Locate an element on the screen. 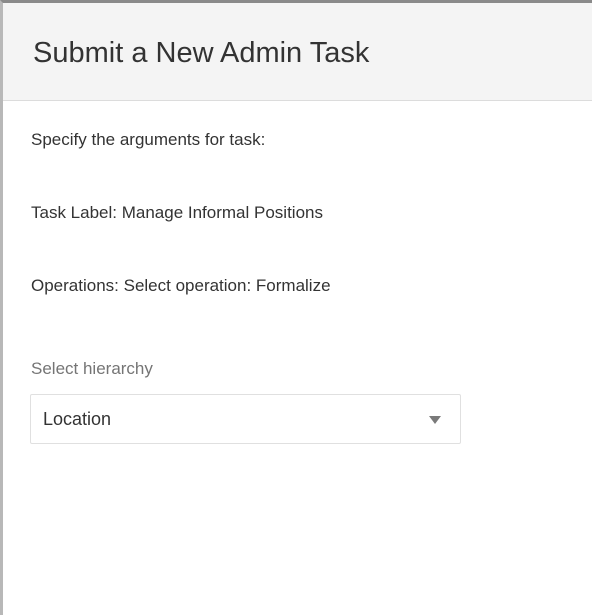  task-label-text: Task Label: Manage Informal Positions is located at coordinates (177, 212).